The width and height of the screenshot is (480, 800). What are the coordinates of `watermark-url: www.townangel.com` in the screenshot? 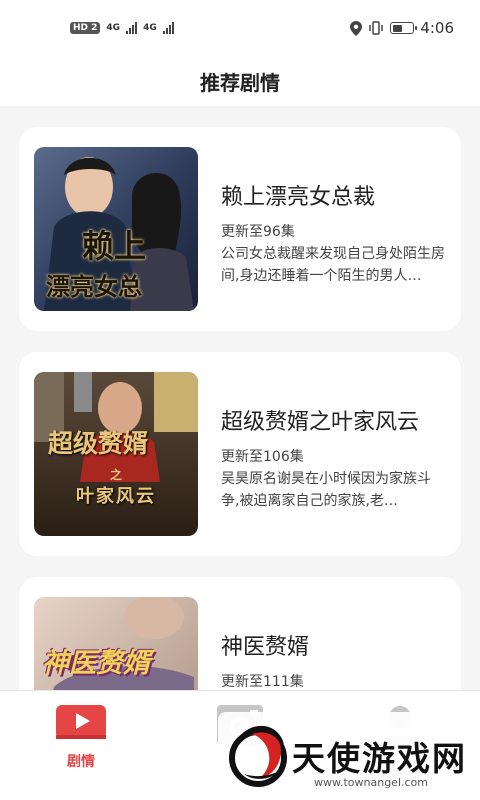 It's located at (371, 782).